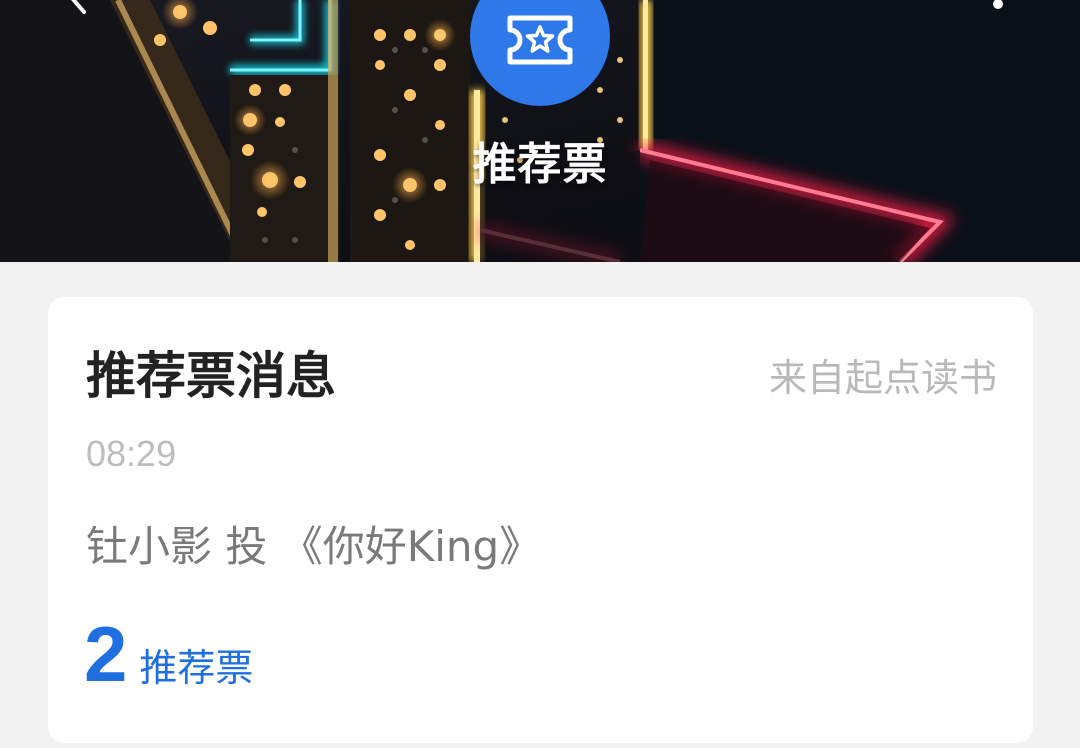 The width and height of the screenshot is (1080, 748). What do you see at coordinates (540, 164) in the screenshot?
I see `page-title: 推荐票` at bounding box center [540, 164].